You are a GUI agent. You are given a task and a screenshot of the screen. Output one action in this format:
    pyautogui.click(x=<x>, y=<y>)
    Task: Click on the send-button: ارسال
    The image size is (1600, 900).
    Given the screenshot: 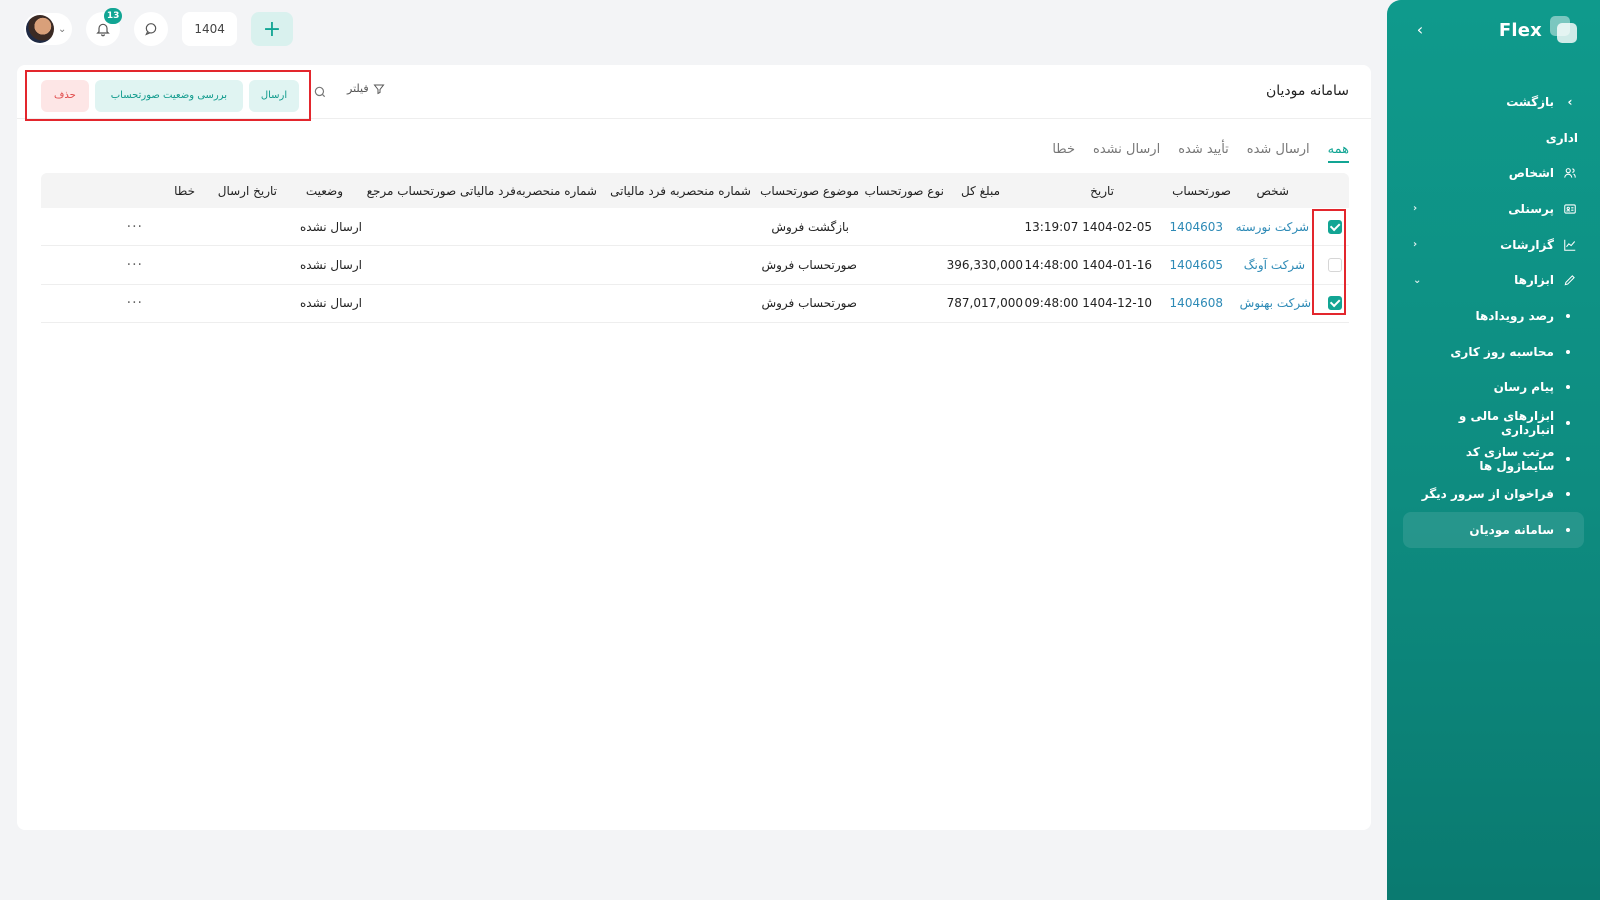 What is the action you would take?
    pyautogui.click(x=274, y=95)
    